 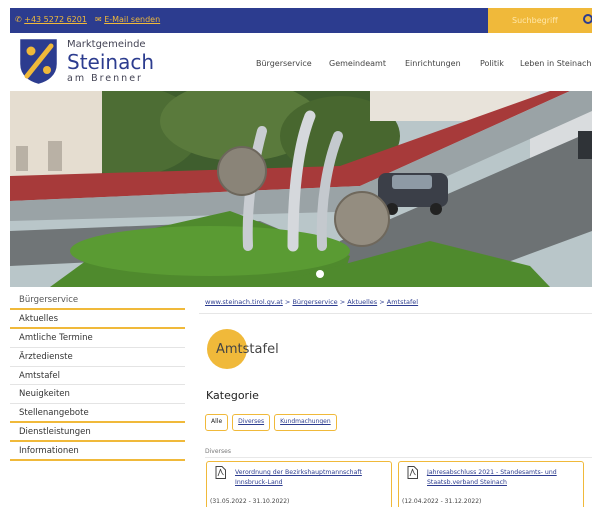 What do you see at coordinates (587, 19) in the screenshot?
I see `search-icon` at bounding box center [587, 19].